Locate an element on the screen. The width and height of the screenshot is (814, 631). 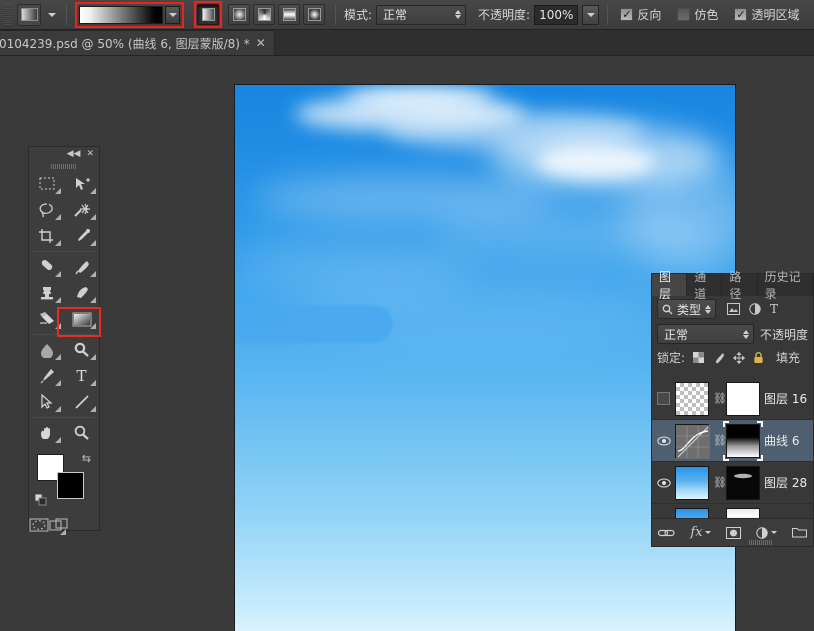
tab-channels-label: 通道 is located at coordinates (700, 285).